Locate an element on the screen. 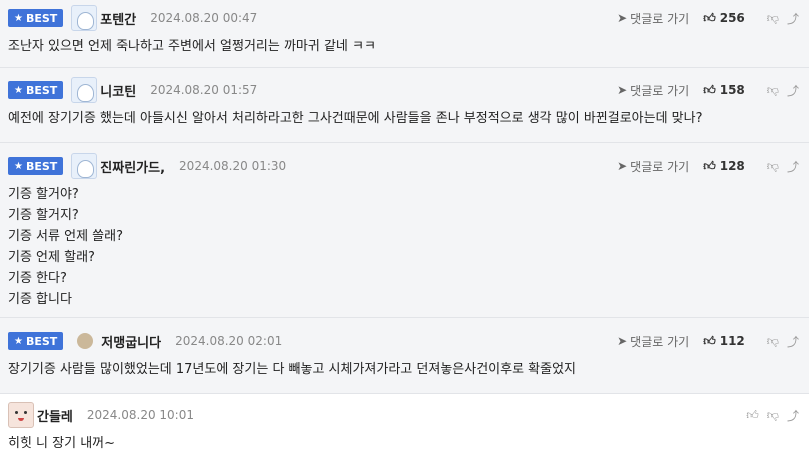 Image resolution: width=809 pixels, height=464 pixels. comment-date: 2024.08.20 00:47 is located at coordinates (204, 18).